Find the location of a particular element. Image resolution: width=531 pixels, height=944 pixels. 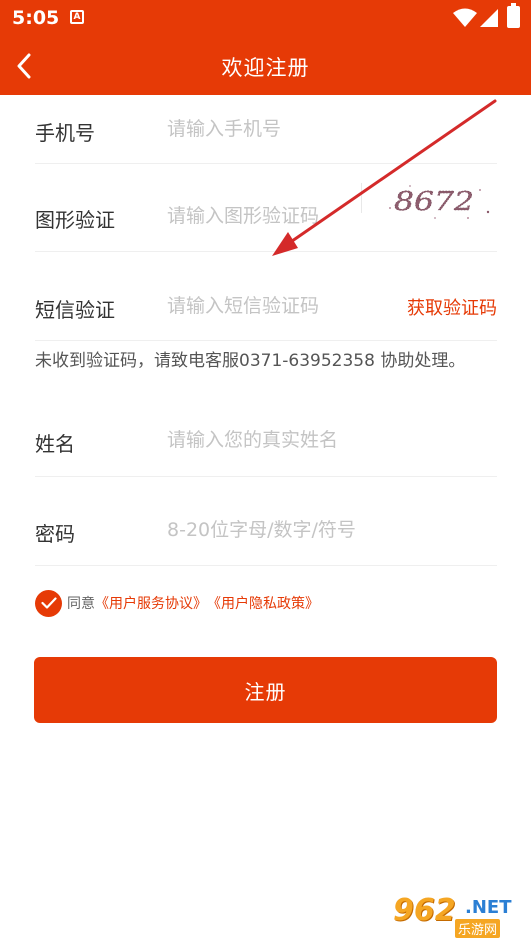

nav-bar: 欢迎注册 is located at coordinates (265, 66).